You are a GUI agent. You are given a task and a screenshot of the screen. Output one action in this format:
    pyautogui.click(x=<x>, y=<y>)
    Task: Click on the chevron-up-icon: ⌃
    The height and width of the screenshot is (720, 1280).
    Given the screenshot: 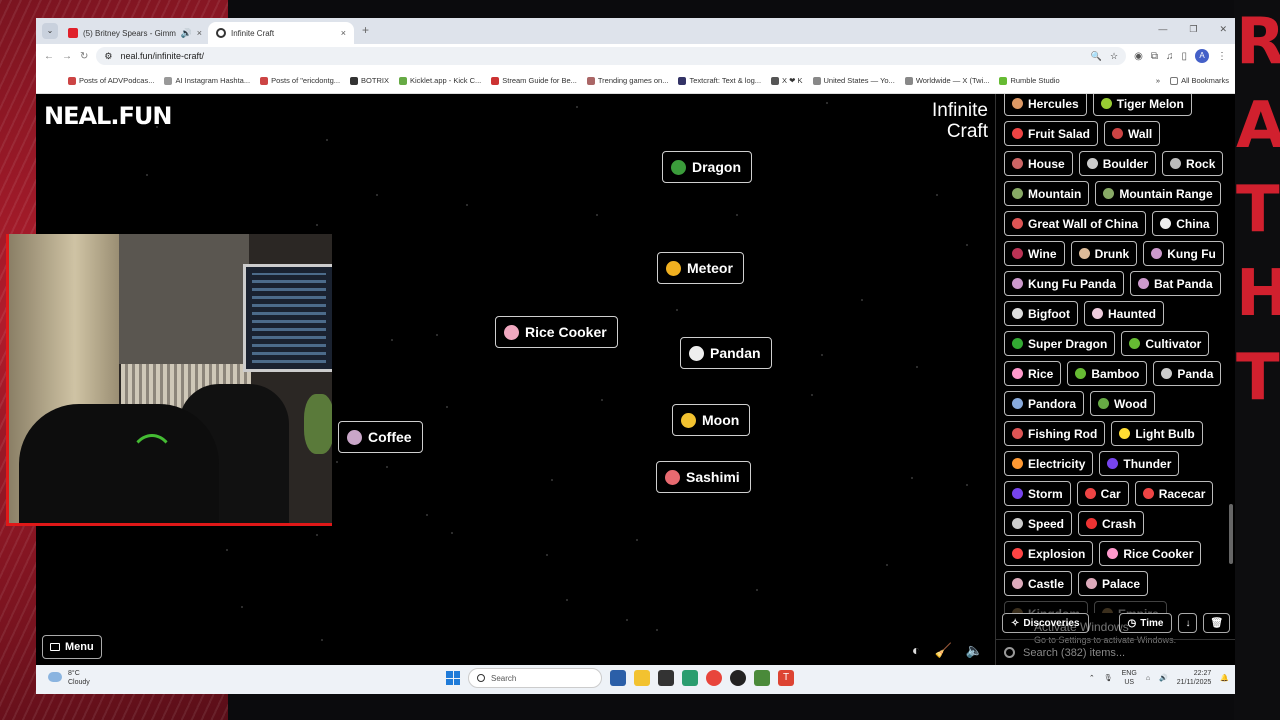 What is the action you would take?
    pyautogui.click(x=1092, y=678)
    